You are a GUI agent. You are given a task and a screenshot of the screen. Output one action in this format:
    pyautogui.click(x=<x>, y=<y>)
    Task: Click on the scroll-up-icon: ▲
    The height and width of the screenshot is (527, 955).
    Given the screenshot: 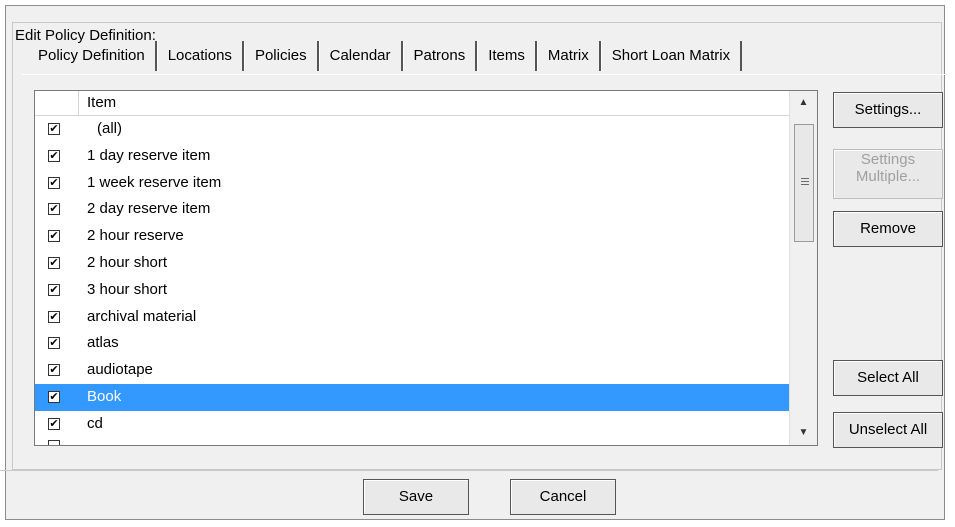 What is the action you would take?
    pyautogui.click(x=803, y=103)
    